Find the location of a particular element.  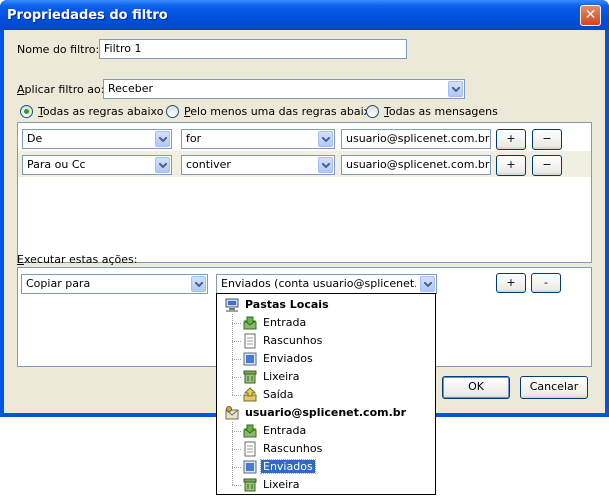

account-icon is located at coordinates (232, 413).